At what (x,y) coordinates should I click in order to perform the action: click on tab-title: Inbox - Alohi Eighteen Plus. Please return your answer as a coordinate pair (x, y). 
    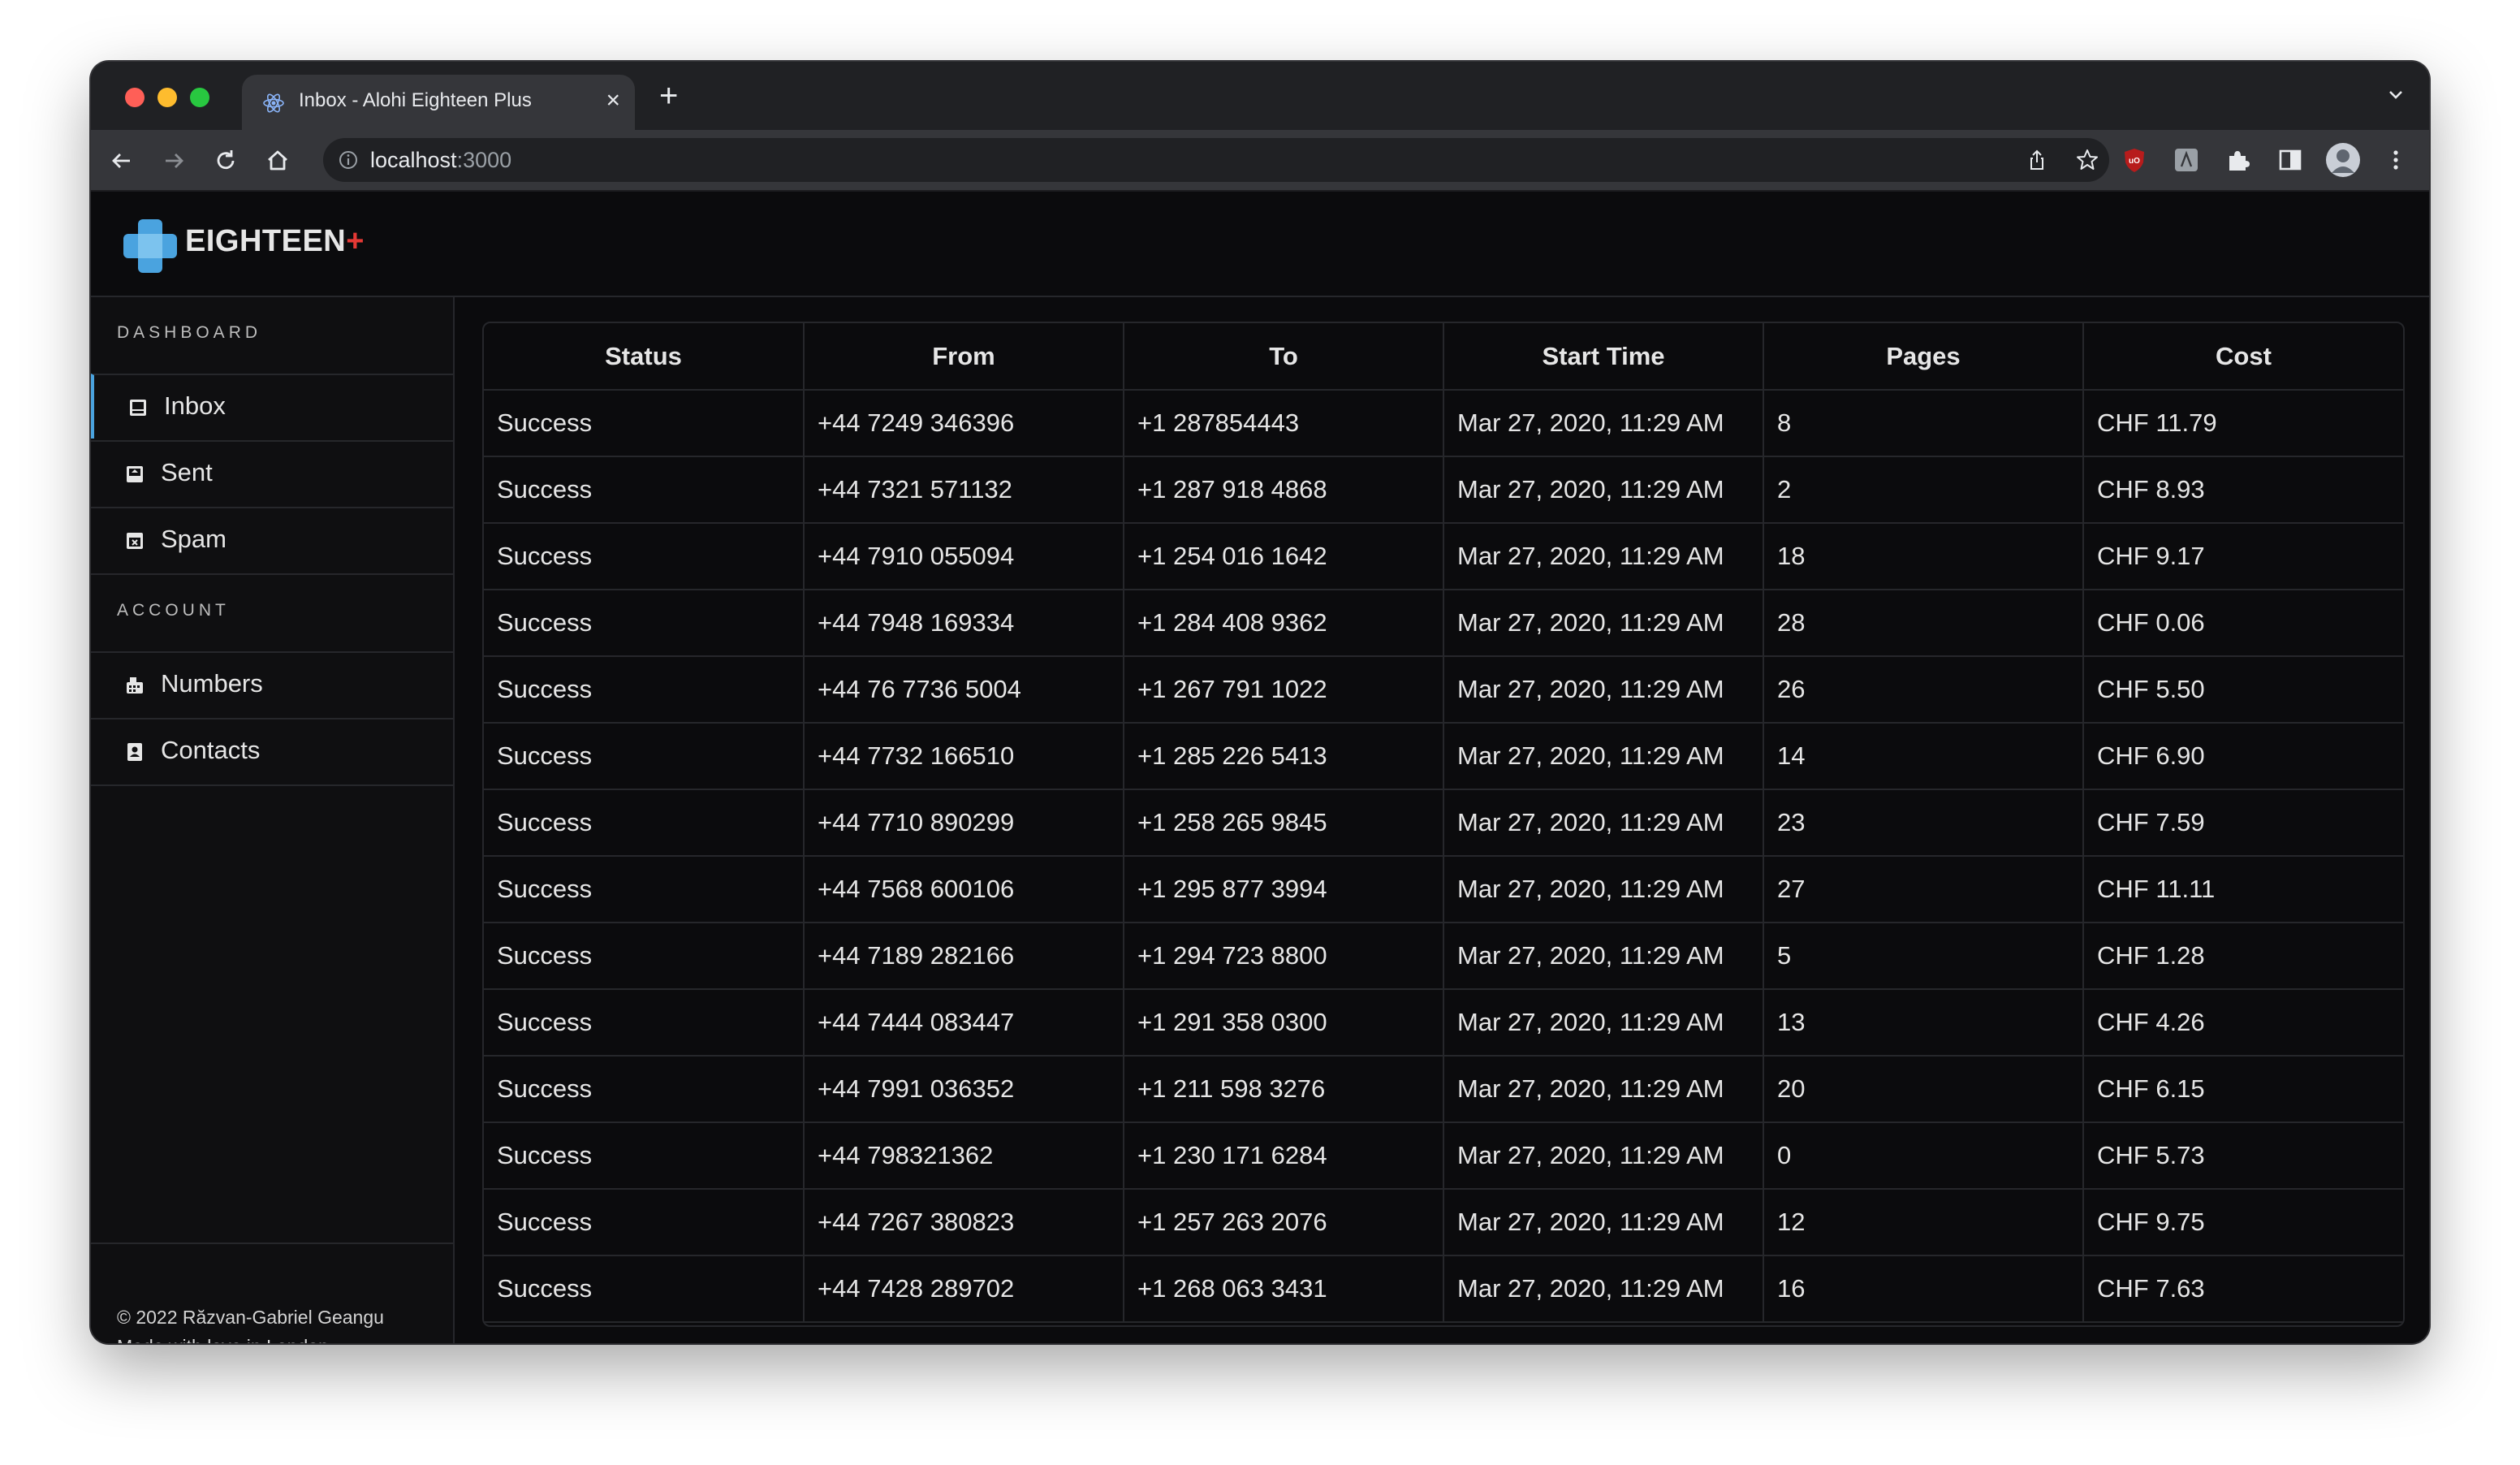
    Looking at the image, I should click on (416, 100).